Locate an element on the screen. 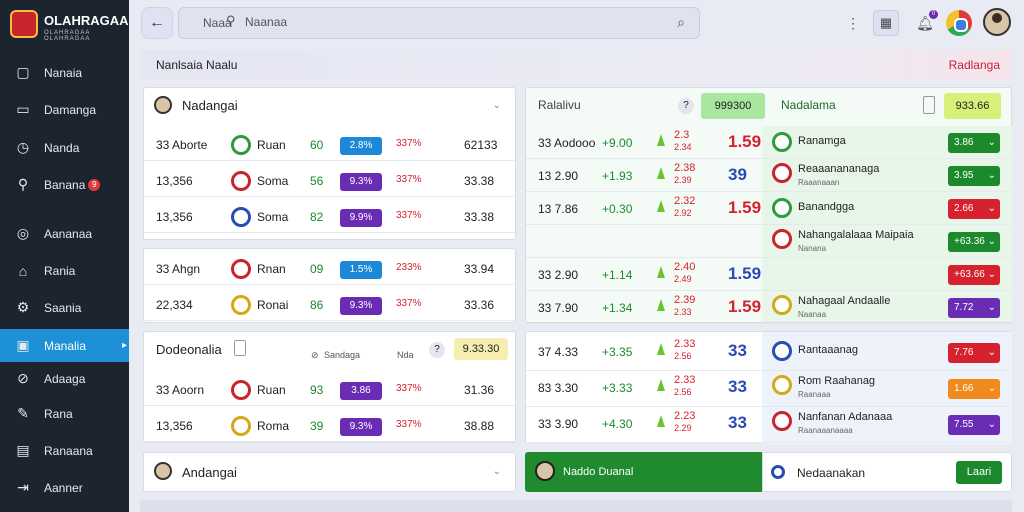 This screenshot has height=512, width=1024. document-icon is located at coordinates (929, 105).